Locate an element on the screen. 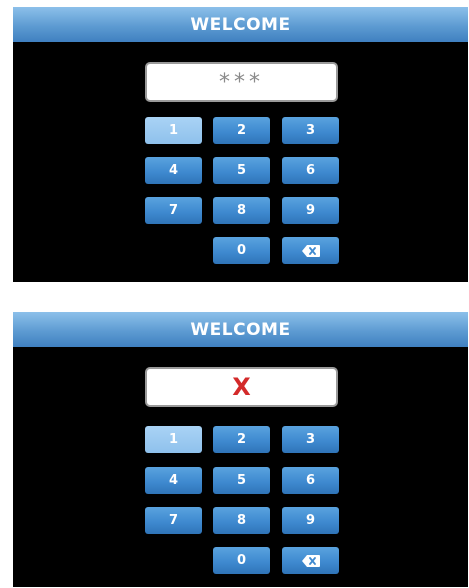 This screenshot has width=469, height=588. pin-display-text: *** is located at coordinates (241, 82).